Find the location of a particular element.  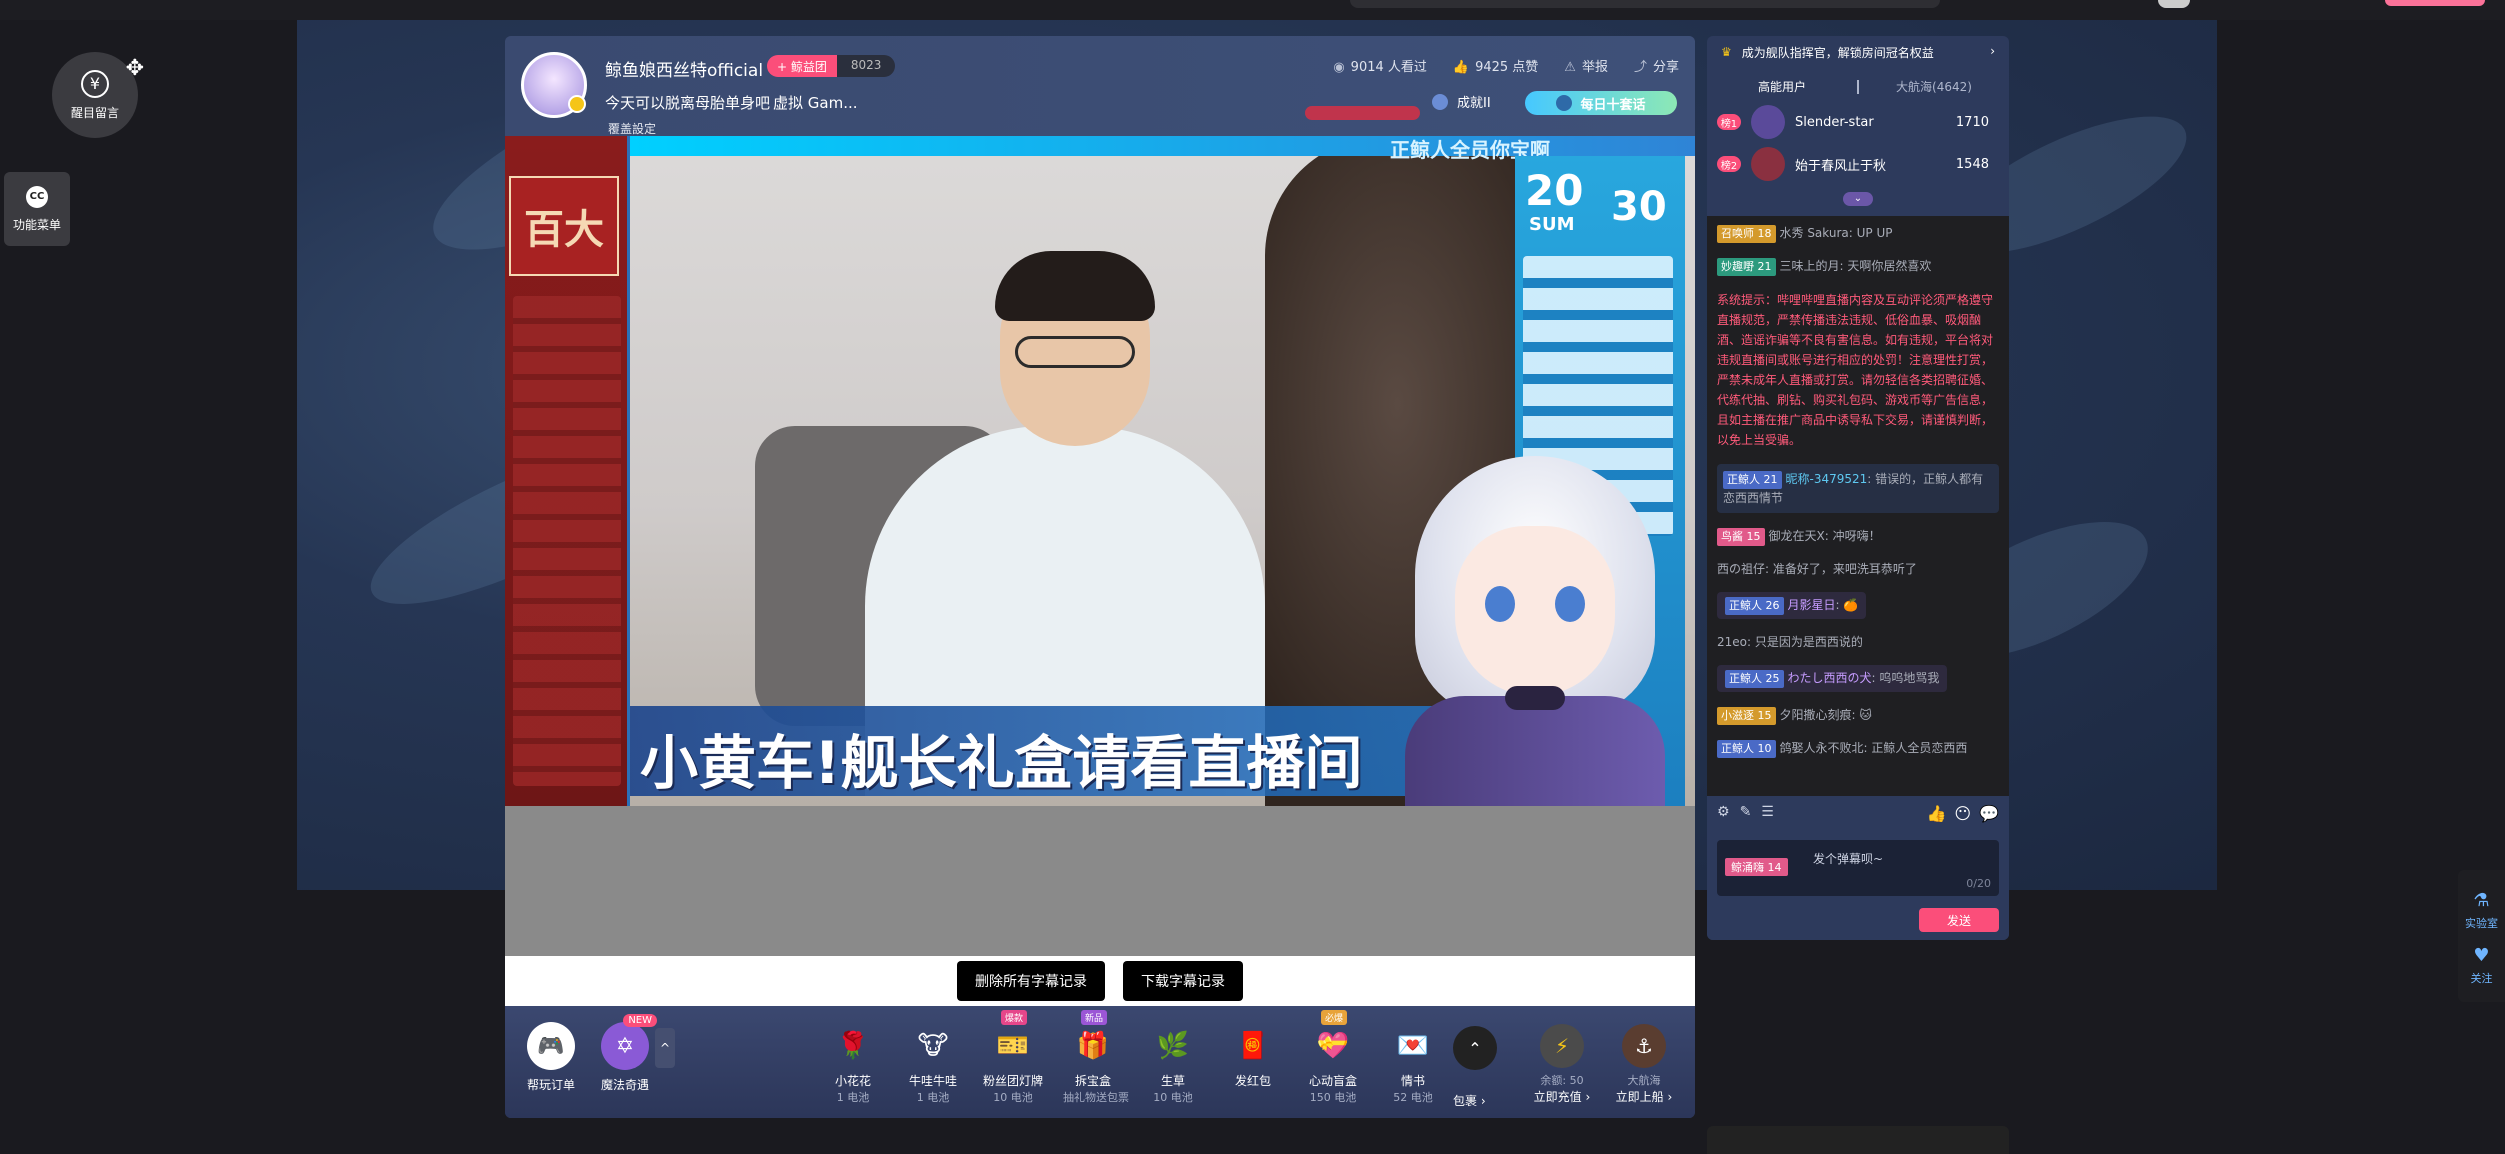

chat-message: 鸟酱 15 御龙在天X: 冲呀嗨！ is located at coordinates (1858, 536).